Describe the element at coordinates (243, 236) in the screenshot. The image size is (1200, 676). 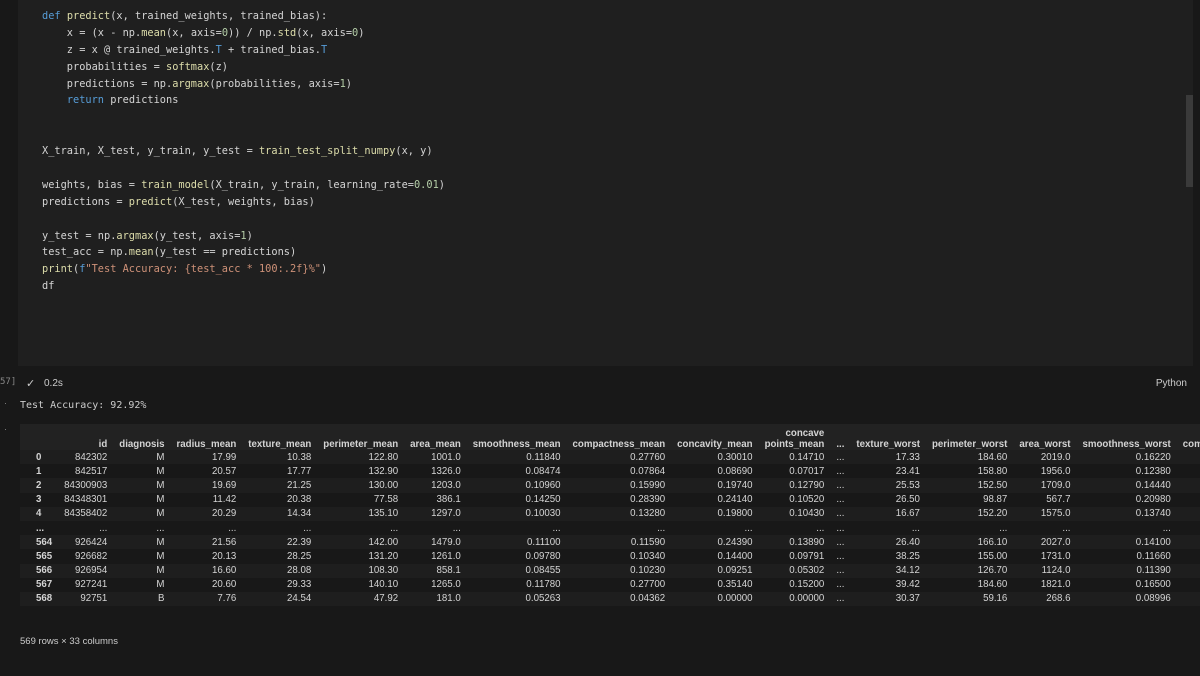
I see `code-line: y_test = np.argmax(y_test, axis=1)` at that location.